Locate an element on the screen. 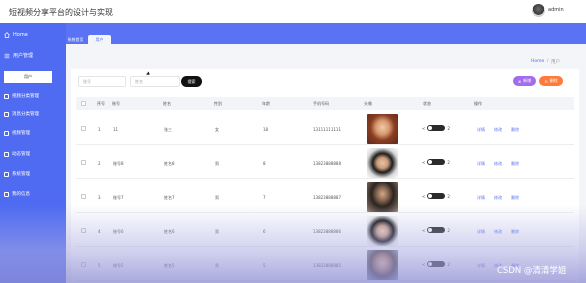  sidebar-item-user-management: 用户管理 is located at coordinates (18, 55).